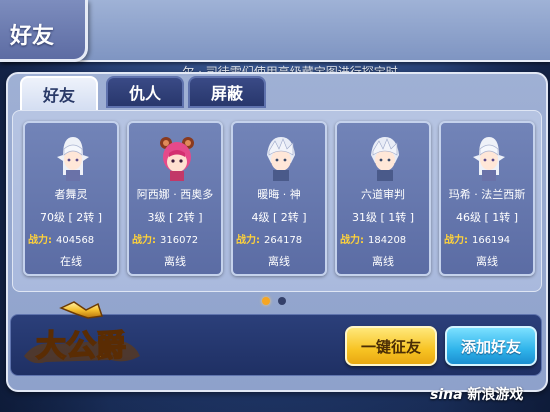  What do you see at coordinates (227, 92) in the screenshot?
I see `tab-blocked: 屏蔽` at bounding box center [227, 92].